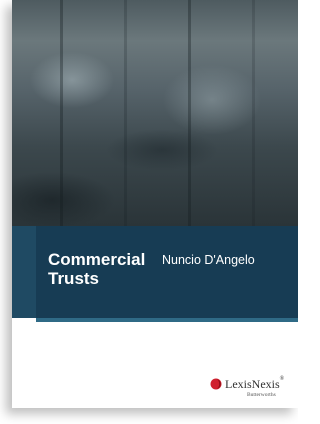 This screenshot has width=320, height=424. Describe the element at coordinates (74, 278) in the screenshot. I see `book-title-line-2: Trusts` at that location.